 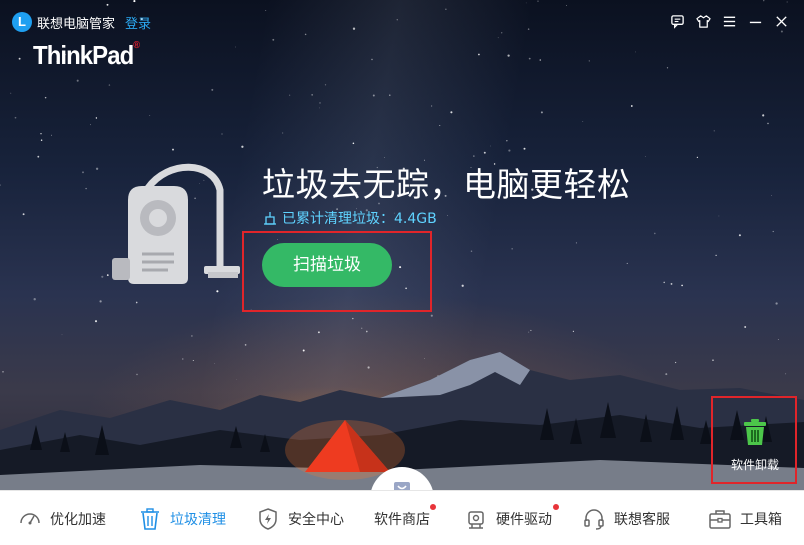 I want to click on nav-item-clean: 垃圾清理, so click(x=182, y=518).